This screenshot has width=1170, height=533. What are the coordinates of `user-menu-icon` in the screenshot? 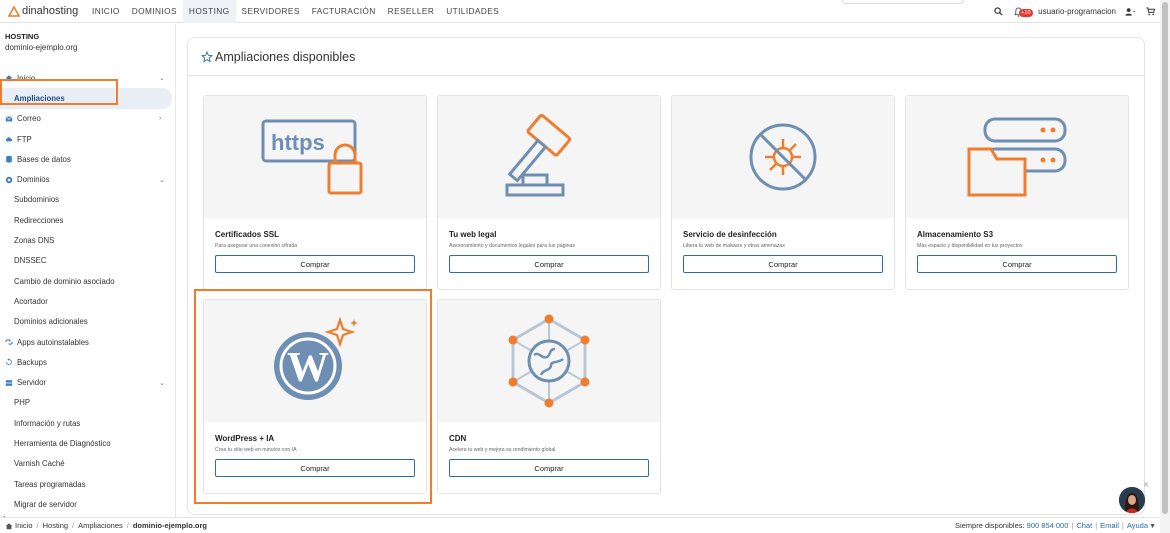 It's located at (1130, 11).